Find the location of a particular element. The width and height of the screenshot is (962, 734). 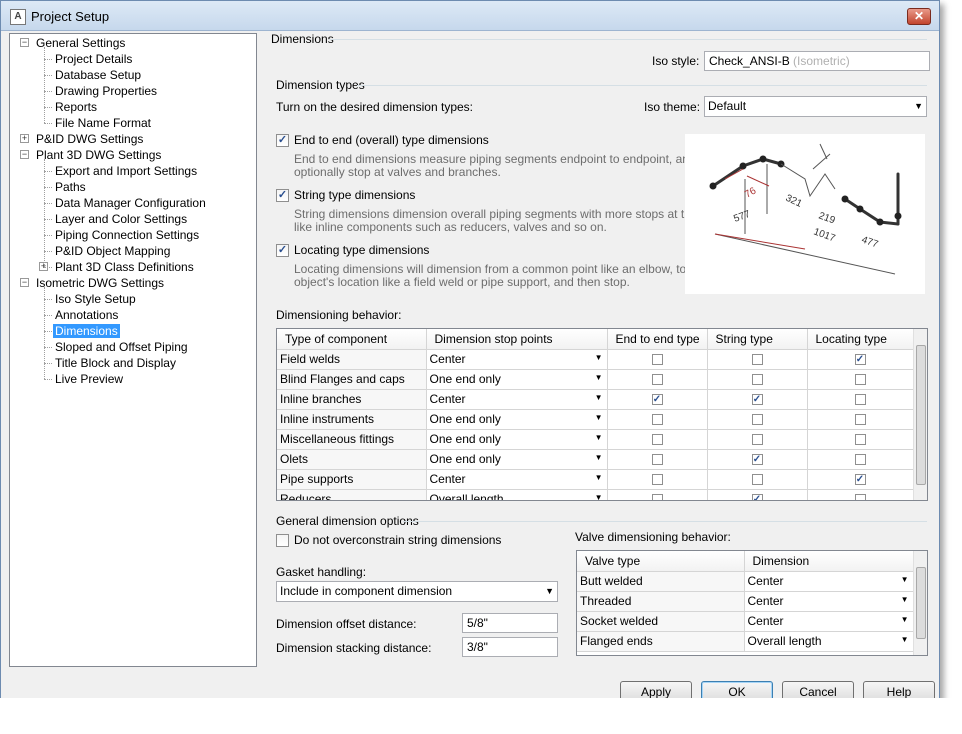

column-header: Dimension stop points is located at coordinates (517, 339).